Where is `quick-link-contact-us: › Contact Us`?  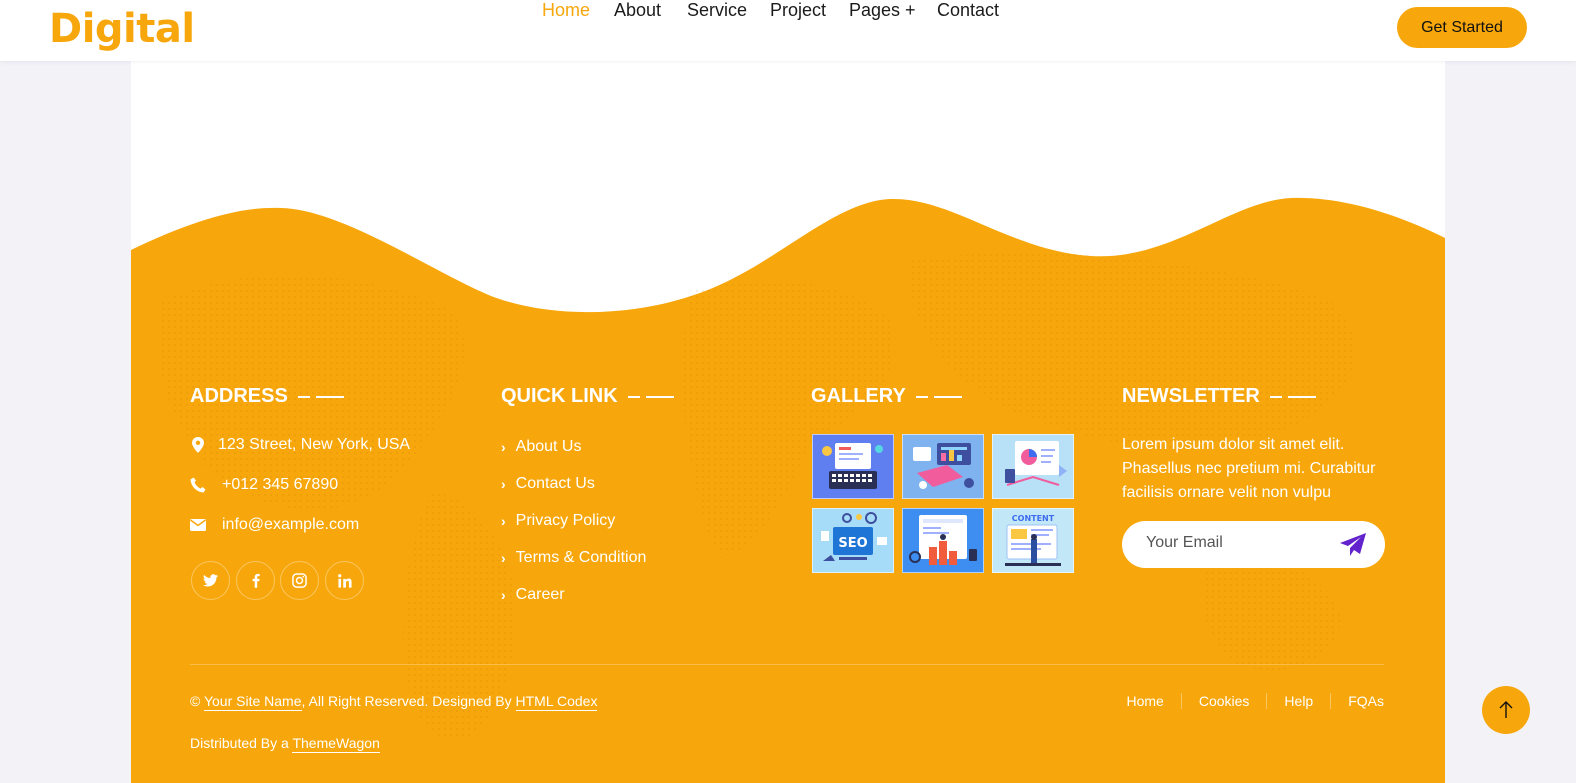
quick-link-contact-us: › Contact Us is located at coordinates (548, 484).